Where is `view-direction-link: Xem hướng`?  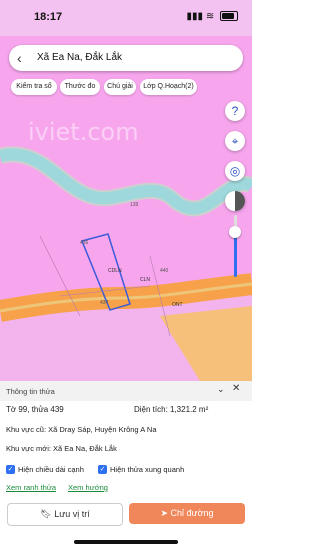
view-direction-link: Xem hướng is located at coordinates (88, 487).